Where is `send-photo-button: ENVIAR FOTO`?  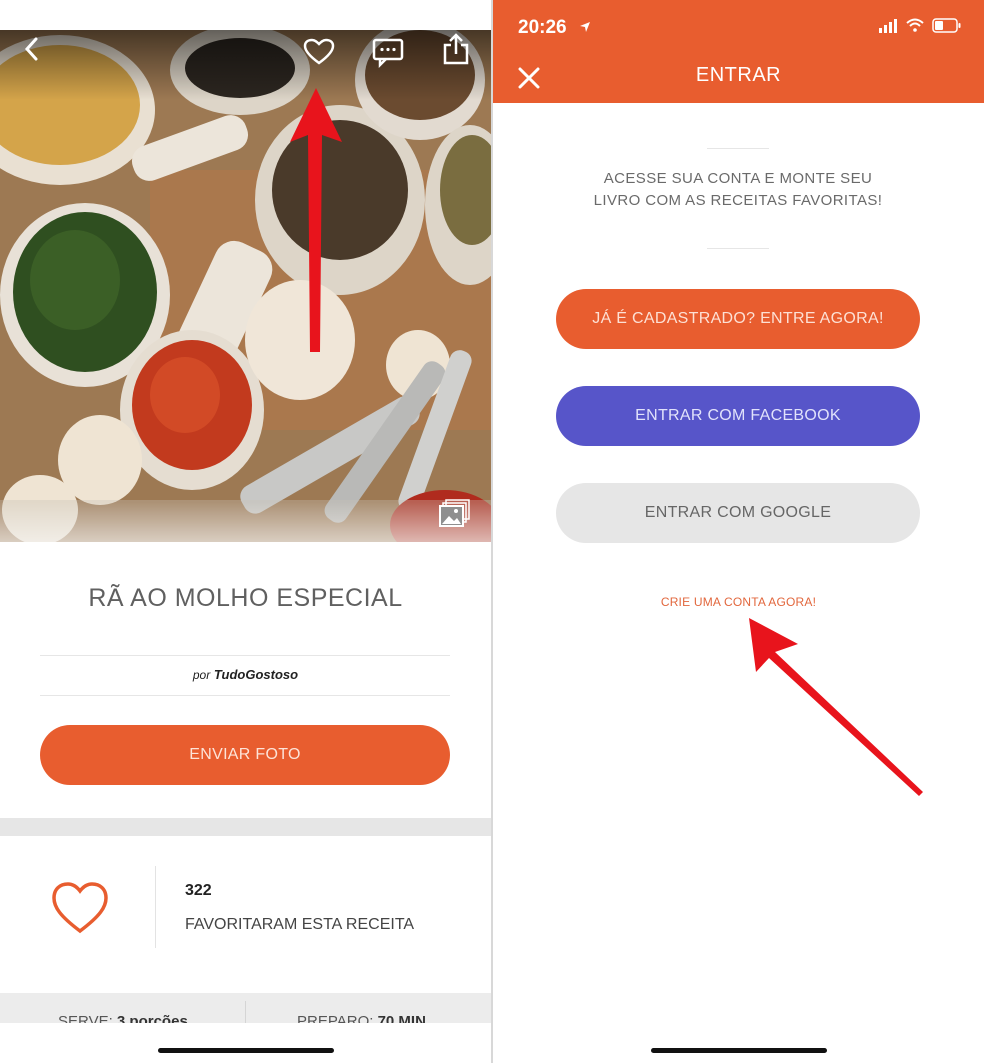
send-photo-button: ENVIAR FOTO is located at coordinates (245, 755).